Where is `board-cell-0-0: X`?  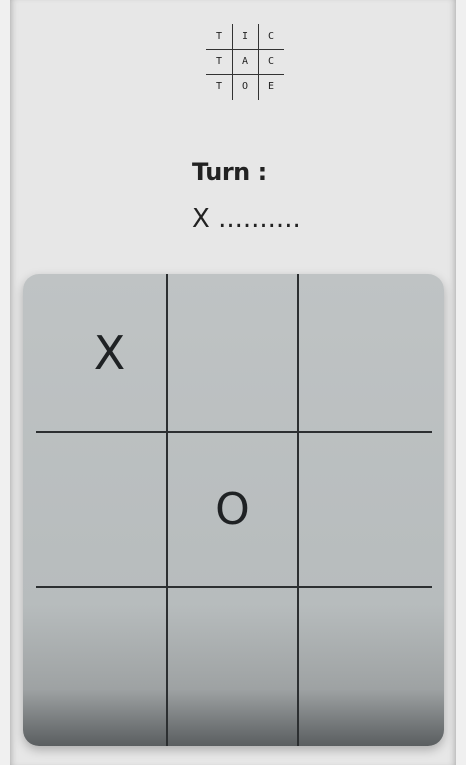
board-cell-0-0: X is located at coordinates (109, 352).